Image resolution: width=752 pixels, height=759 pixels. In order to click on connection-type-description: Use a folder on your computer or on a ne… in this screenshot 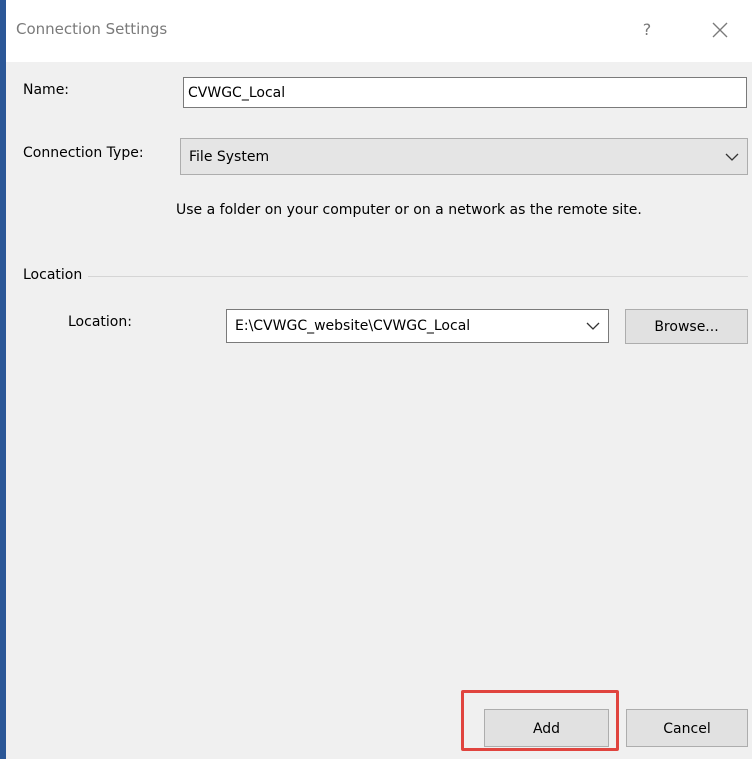, I will do `click(409, 210)`.